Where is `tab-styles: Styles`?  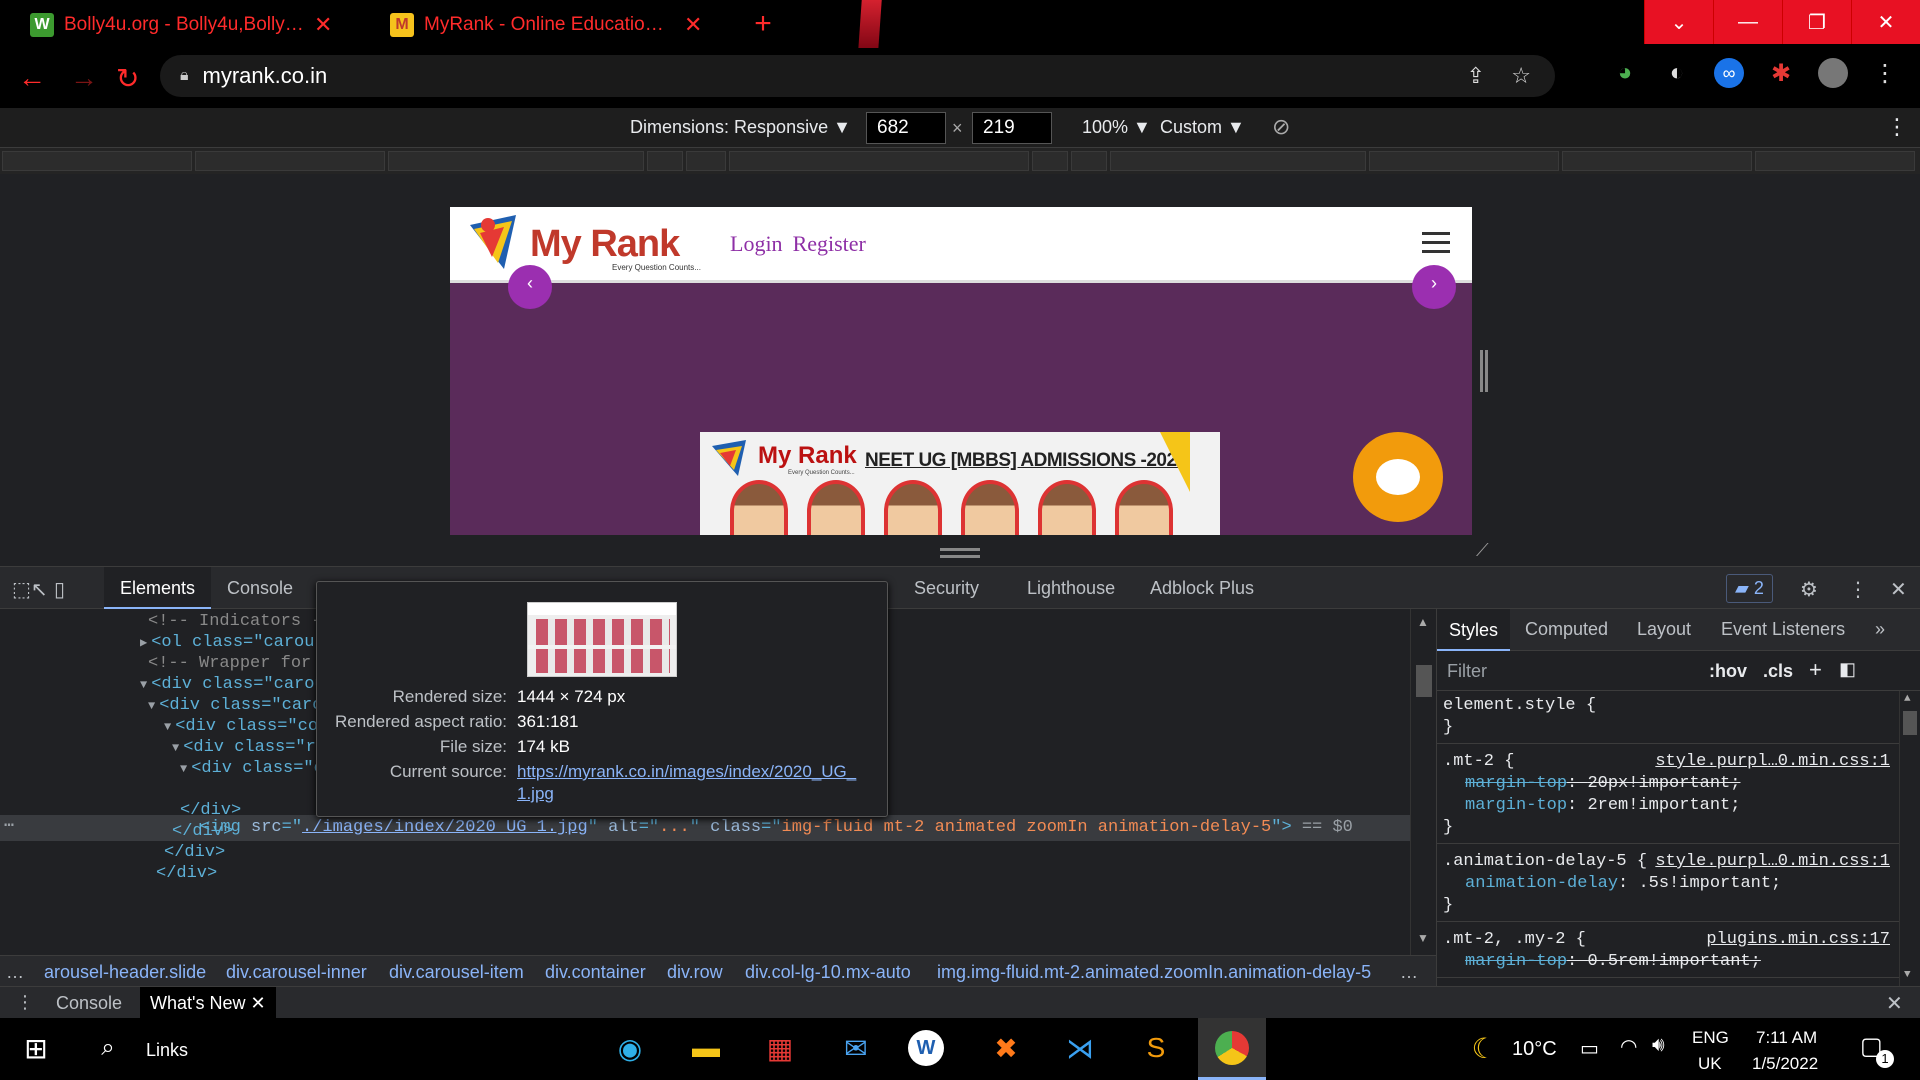 tab-styles: Styles is located at coordinates (1474, 630).